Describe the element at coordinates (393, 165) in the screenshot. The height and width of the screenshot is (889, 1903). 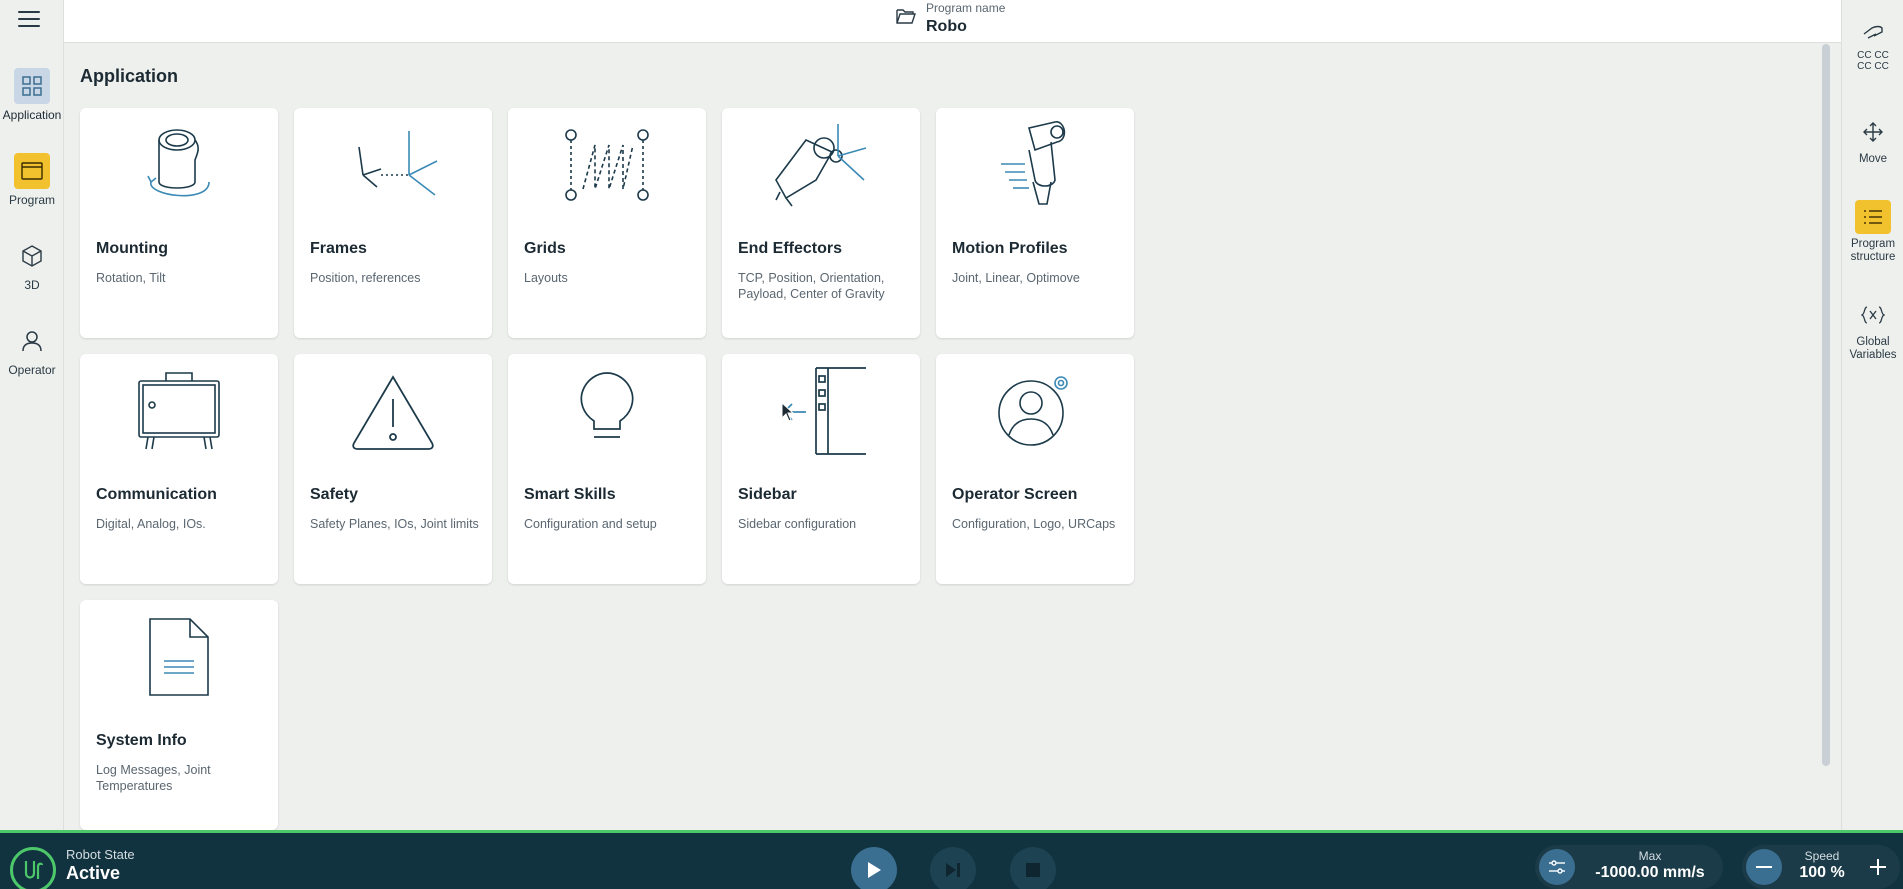
I see `frames-axes-icon` at that location.